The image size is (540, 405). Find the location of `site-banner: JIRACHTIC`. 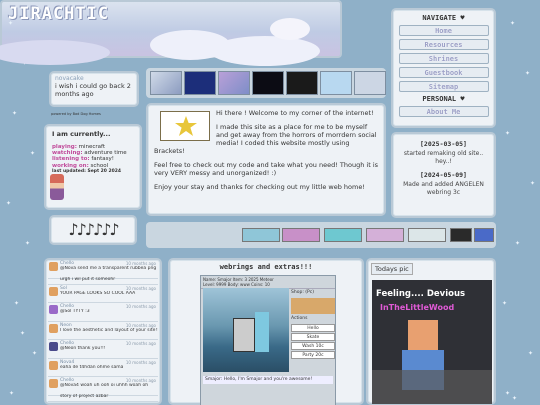

site-banner: JIRACHTIC is located at coordinates (171, 33).